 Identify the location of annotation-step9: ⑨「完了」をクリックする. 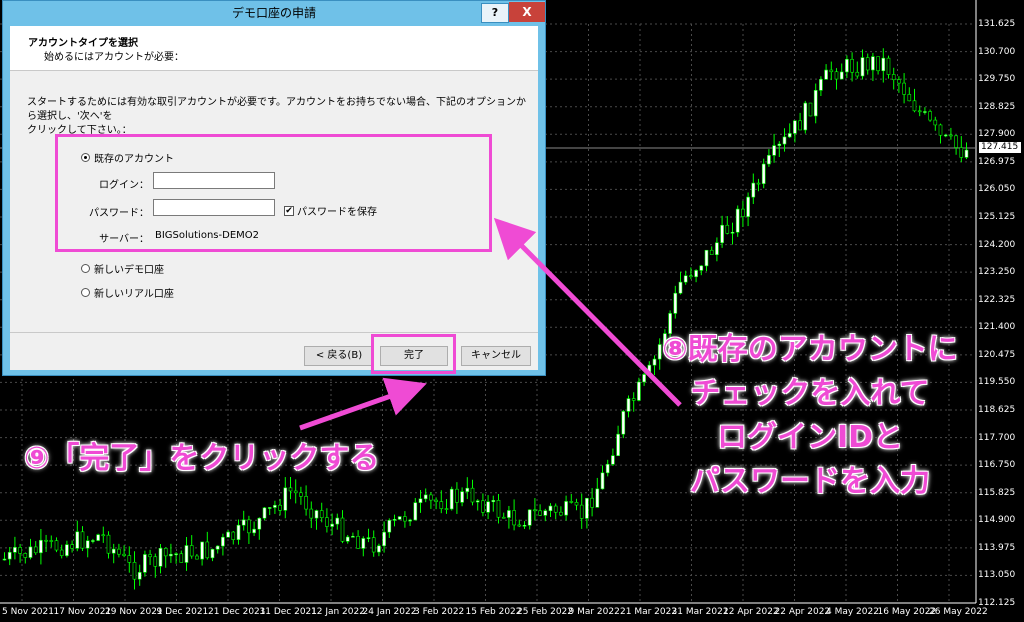
(202, 458).